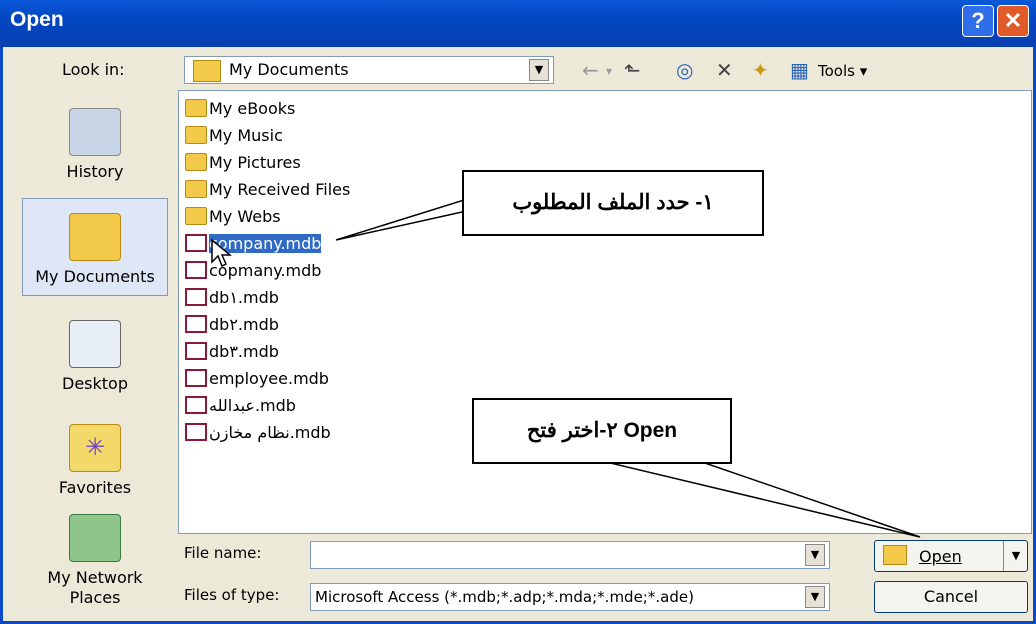 The width and height of the screenshot is (1036, 624). What do you see at coordinates (232, 595) in the screenshot?
I see `files-of-type-label: Files of type:` at bounding box center [232, 595].